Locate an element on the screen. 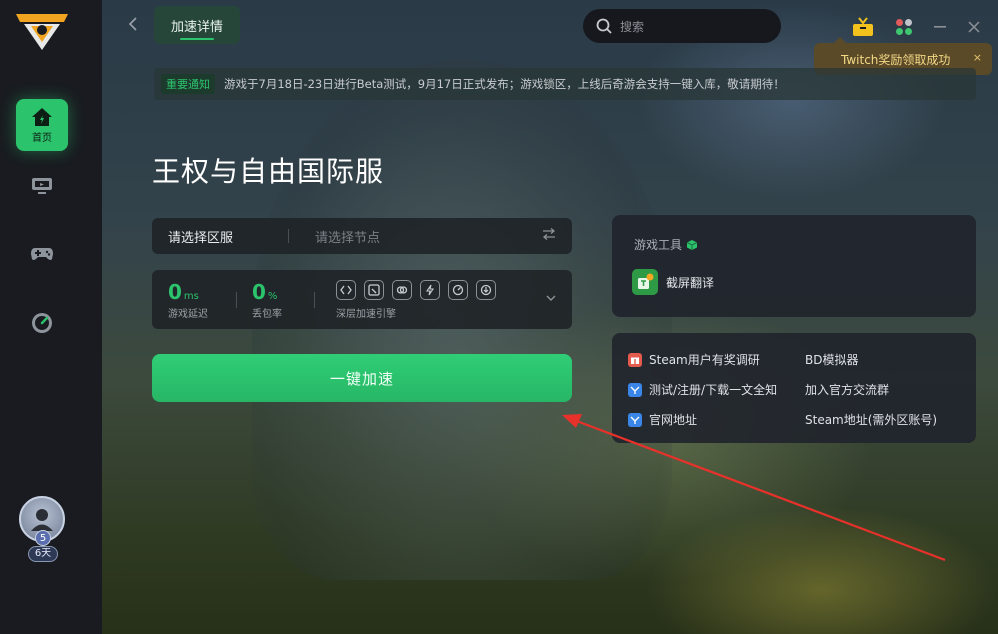  app-logo is located at coordinates (42, 32).